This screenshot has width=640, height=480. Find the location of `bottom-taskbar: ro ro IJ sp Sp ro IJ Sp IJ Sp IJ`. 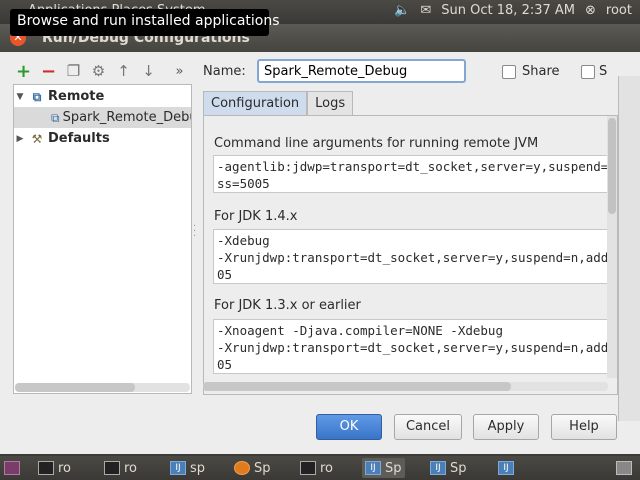

bottom-taskbar: ro ro IJ sp Sp ro IJ Sp IJ Sp IJ is located at coordinates (320, 468).